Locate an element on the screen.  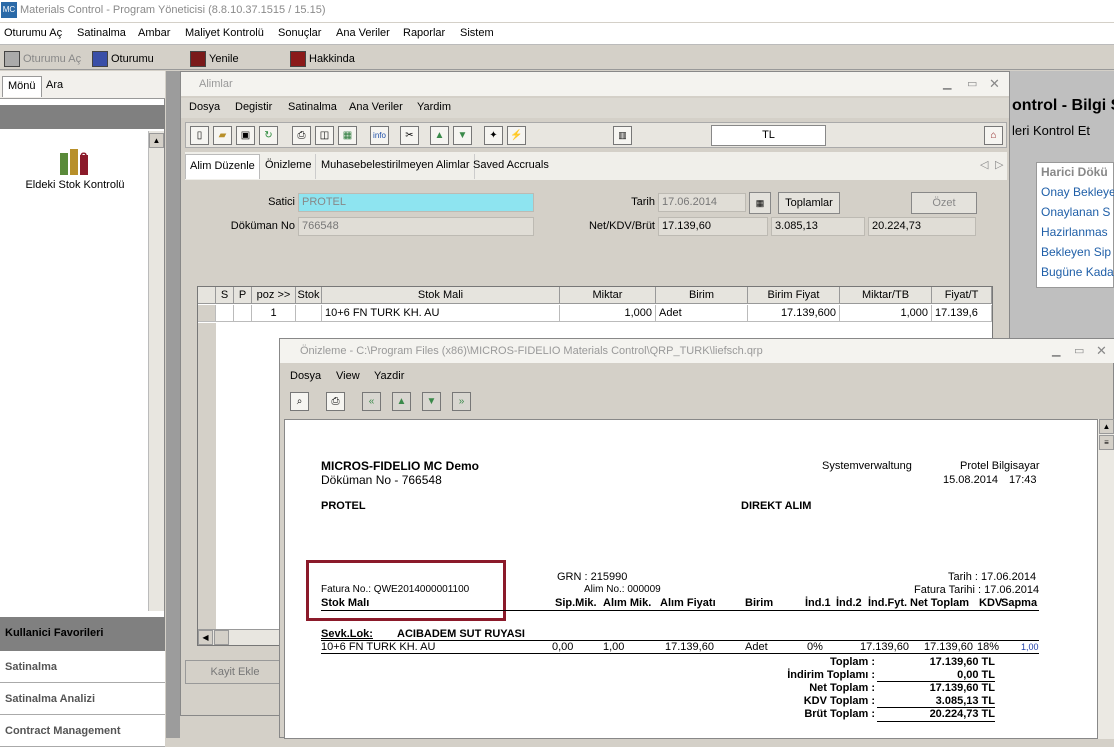
menu-sonuclar: Sonuçlar is located at coordinates (299, 33).